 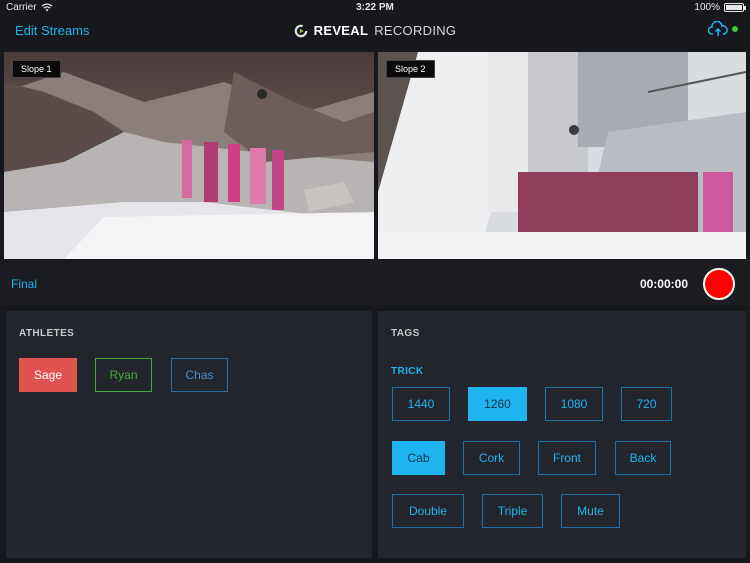 I want to click on tags-title: TAGS, so click(x=405, y=333).